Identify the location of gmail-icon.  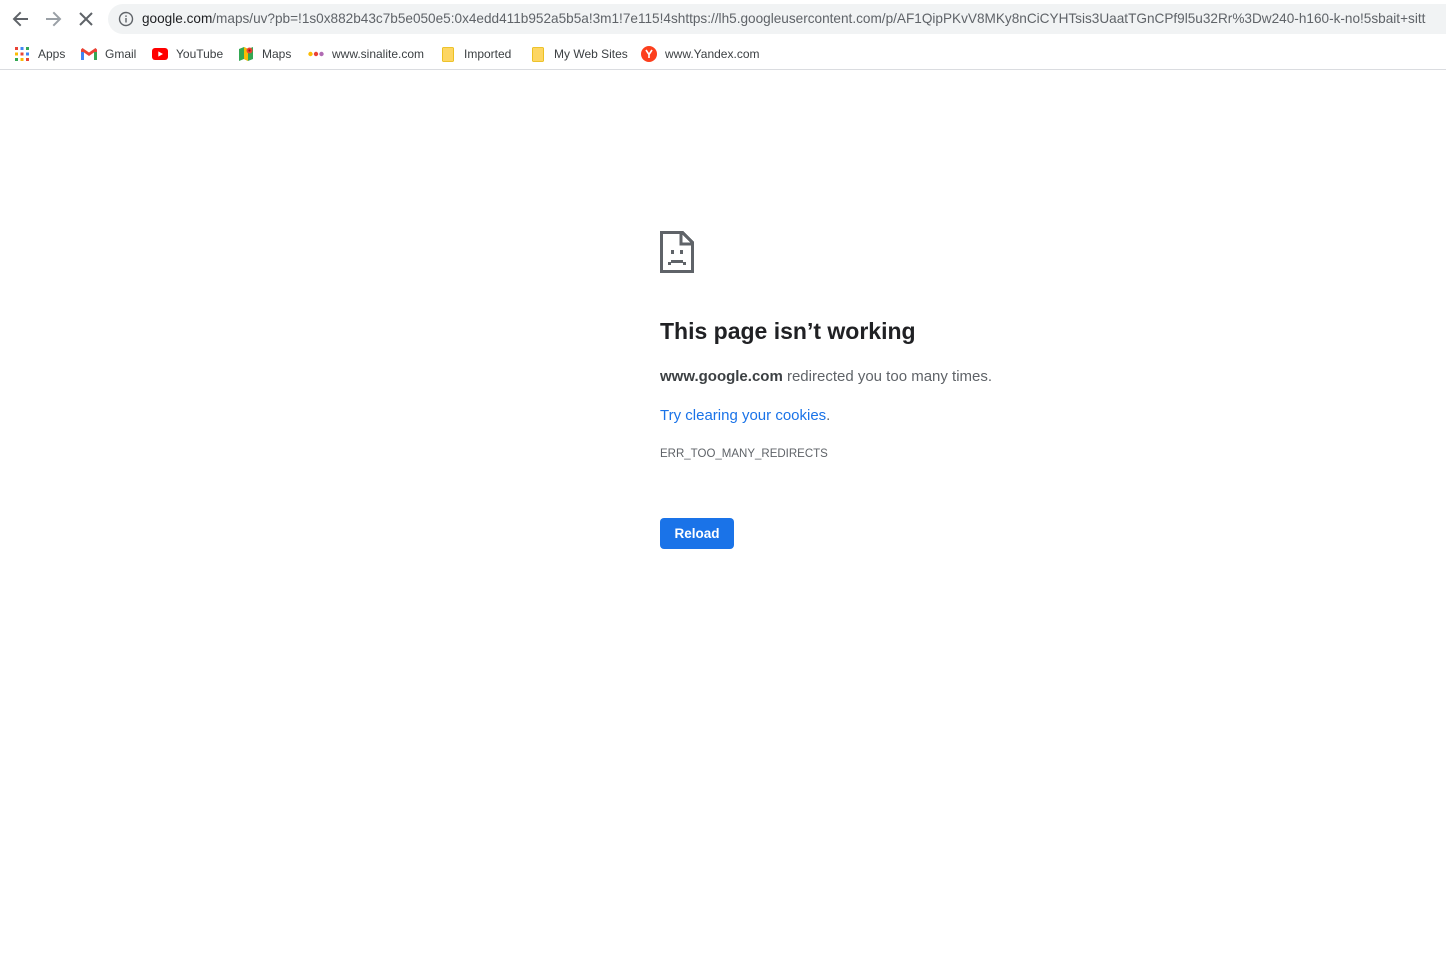
(89, 54).